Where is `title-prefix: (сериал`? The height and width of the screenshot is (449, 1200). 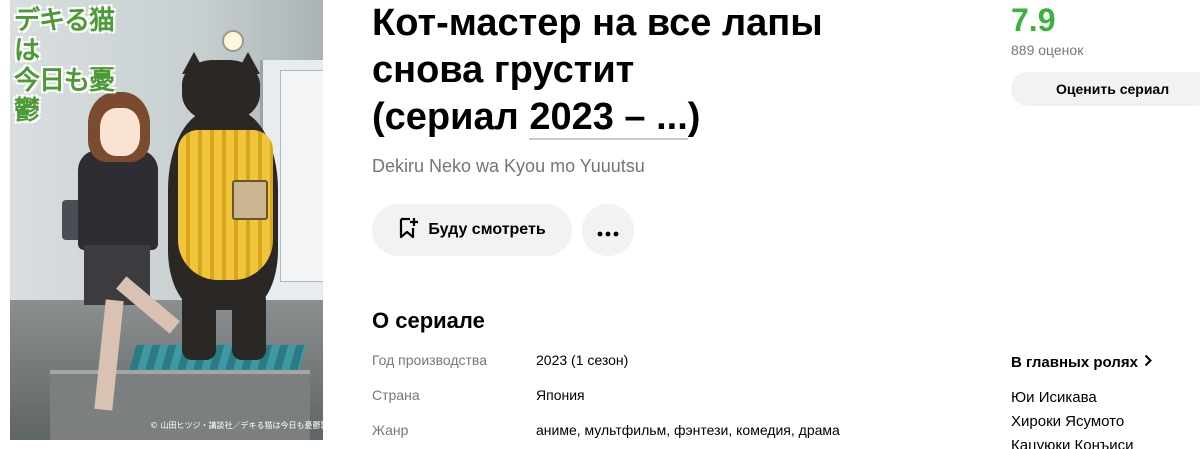
title-prefix: (сериал is located at coordinates (451, 117).